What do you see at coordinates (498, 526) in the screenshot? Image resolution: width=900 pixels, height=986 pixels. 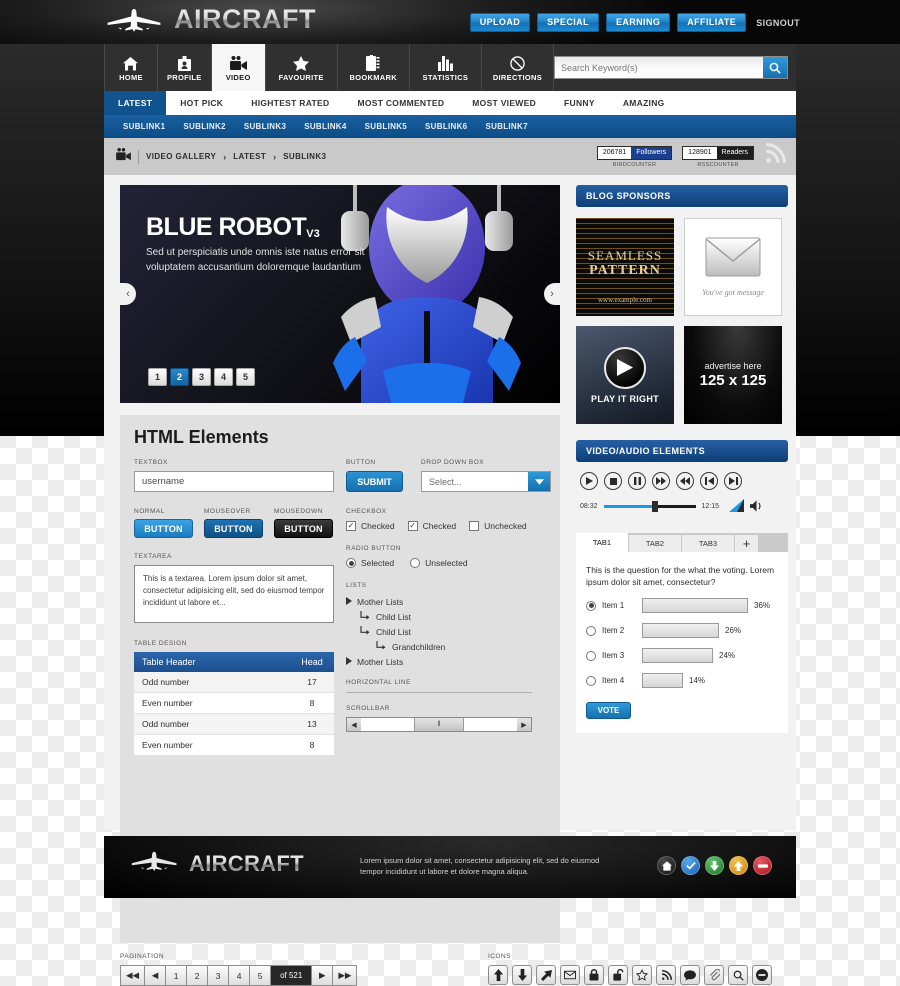 I see `checkbox-item-3: Unchecked` at bounding box center [498, 526].